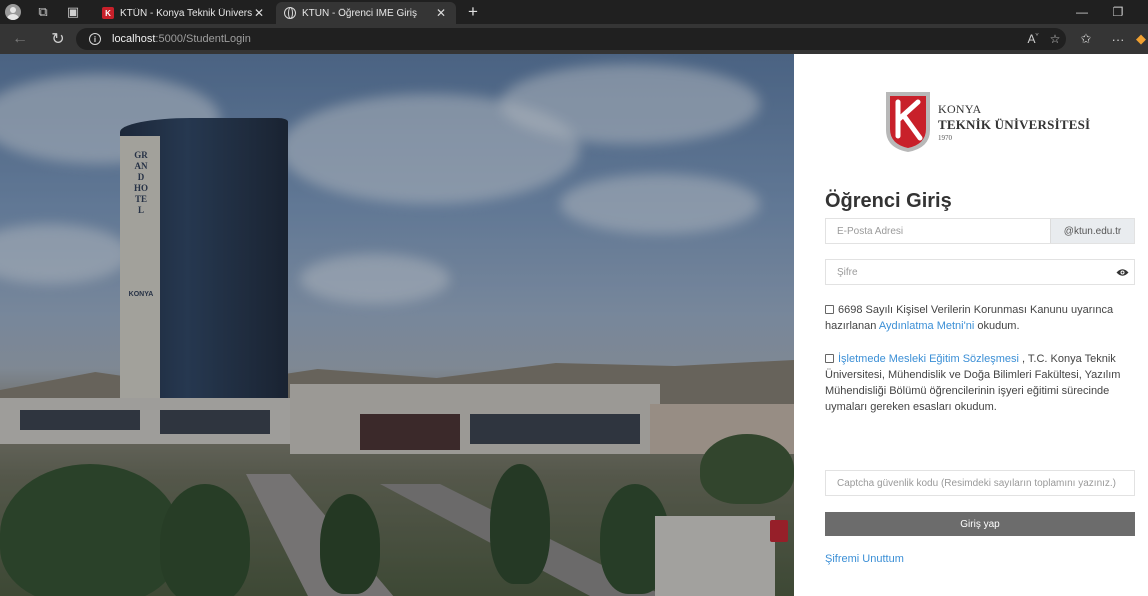 The image size is (1148, 596). I want to click on password-input, so click(968, 272).